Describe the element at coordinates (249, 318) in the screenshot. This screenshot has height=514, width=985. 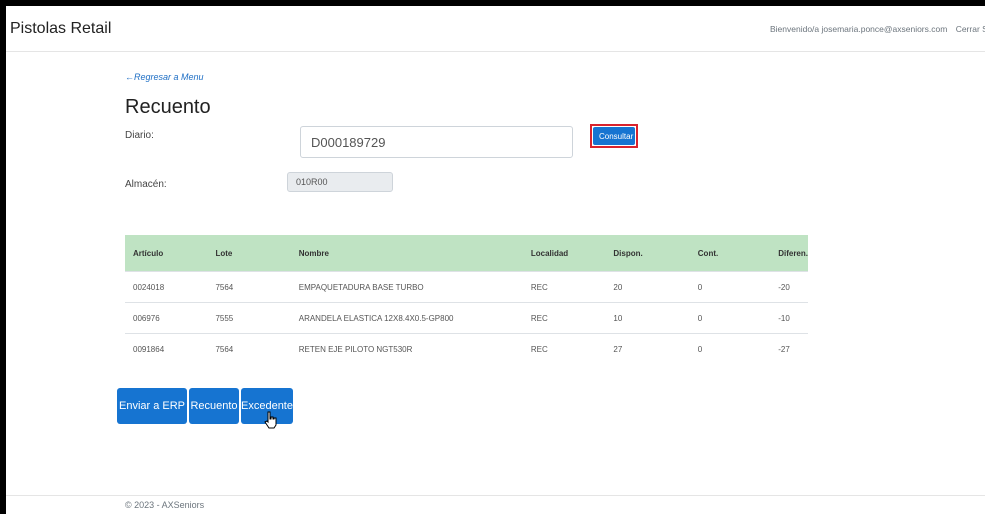
I see `cell-lote: 7555` at that location.